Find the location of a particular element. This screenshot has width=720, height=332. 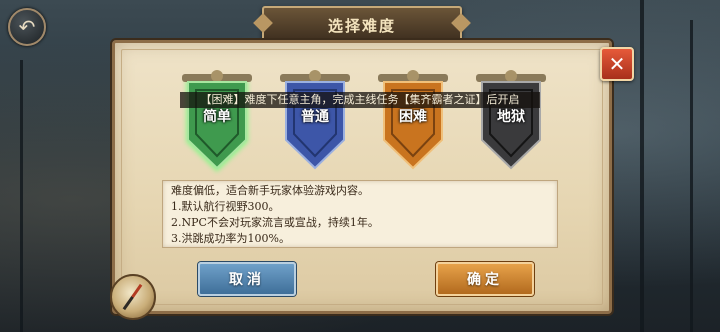

confirm-button: 确定 is located at coordinates (485, 279).